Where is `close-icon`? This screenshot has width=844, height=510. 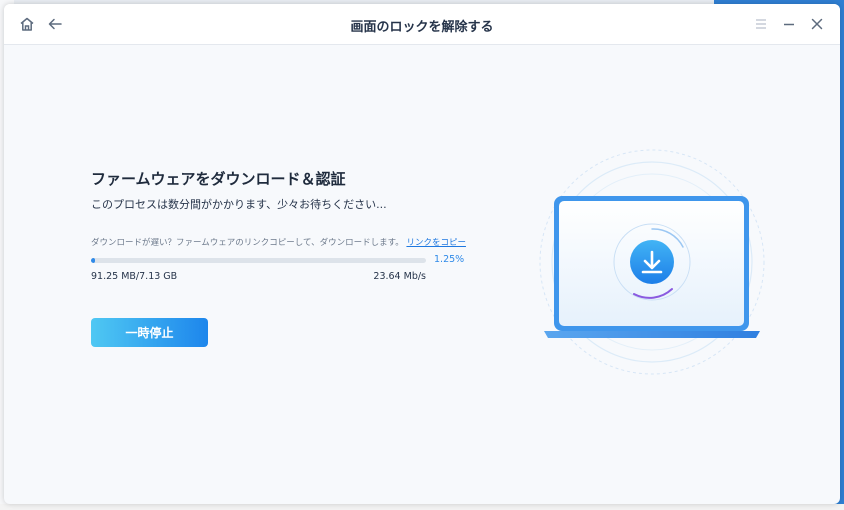 close-icon is located at coordinates (817, 24).